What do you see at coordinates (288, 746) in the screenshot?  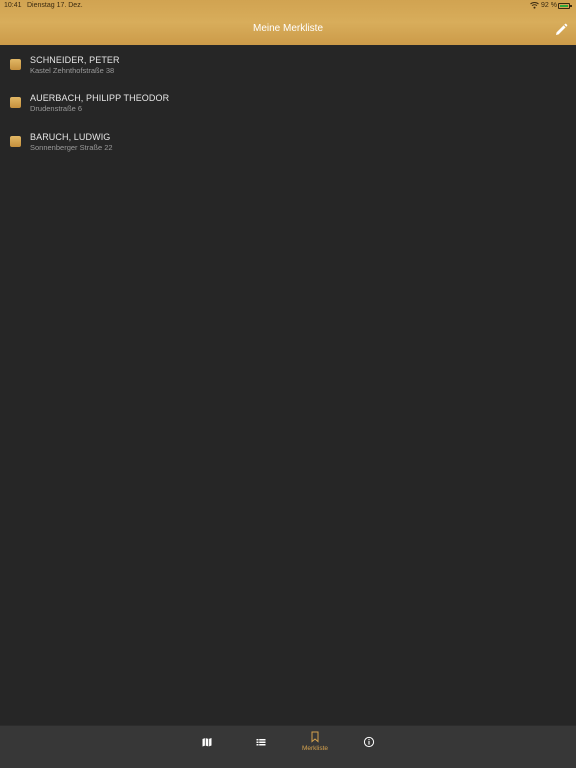 I see `tab-bar: Merkliste` at bounding box center [288, 746].